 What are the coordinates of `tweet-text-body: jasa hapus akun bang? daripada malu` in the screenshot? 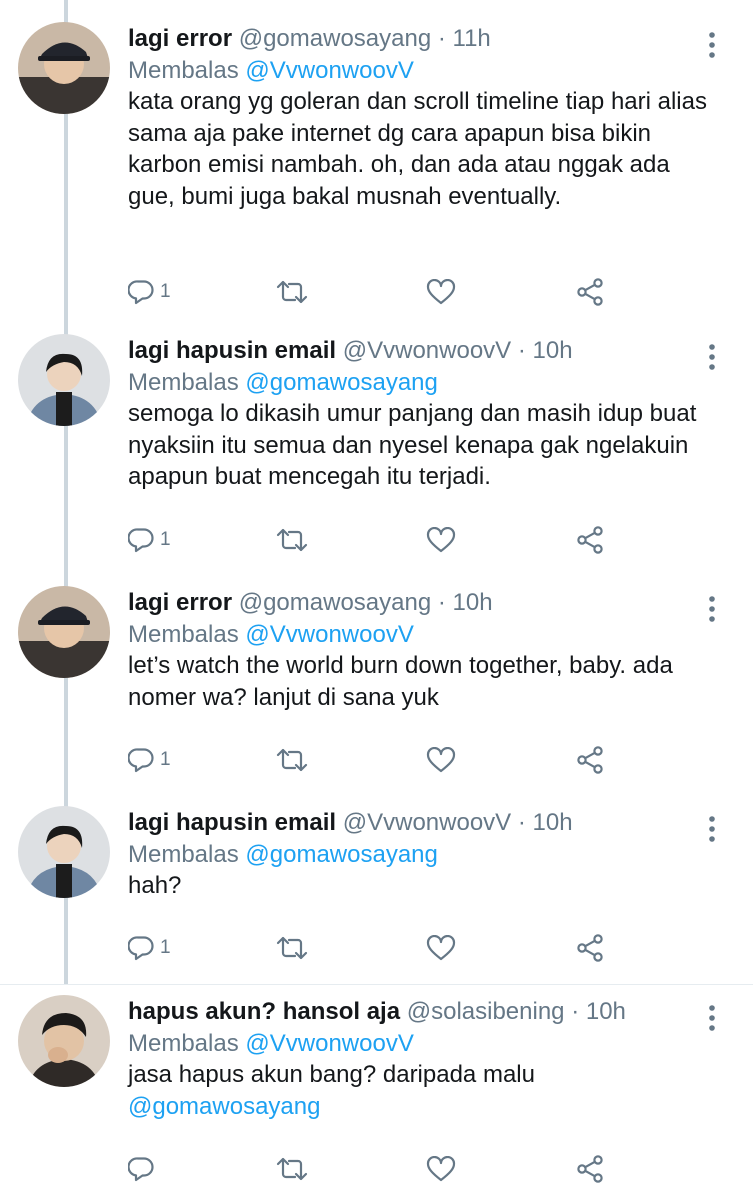 It's located at (331, 1074).